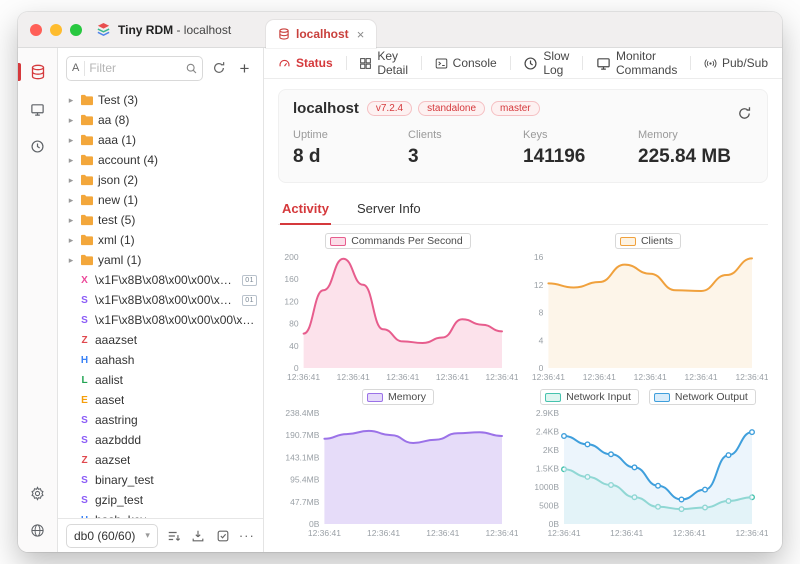 Image resolution: width=800 pixels, height=564 pixels. I want to click on import-icon, so click(198, 536).